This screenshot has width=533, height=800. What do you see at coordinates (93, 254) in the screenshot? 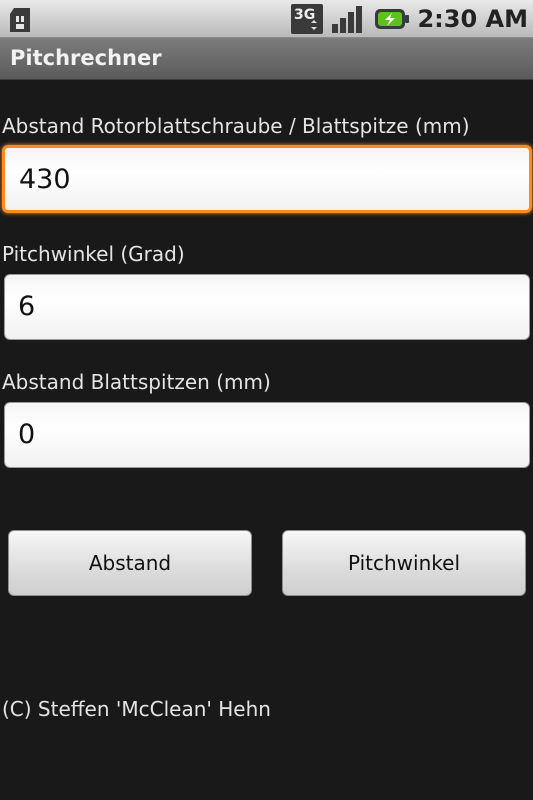
I see `label-pitch-angle: Pitchwinkel (Grad)` at bounding box center [93, 254].